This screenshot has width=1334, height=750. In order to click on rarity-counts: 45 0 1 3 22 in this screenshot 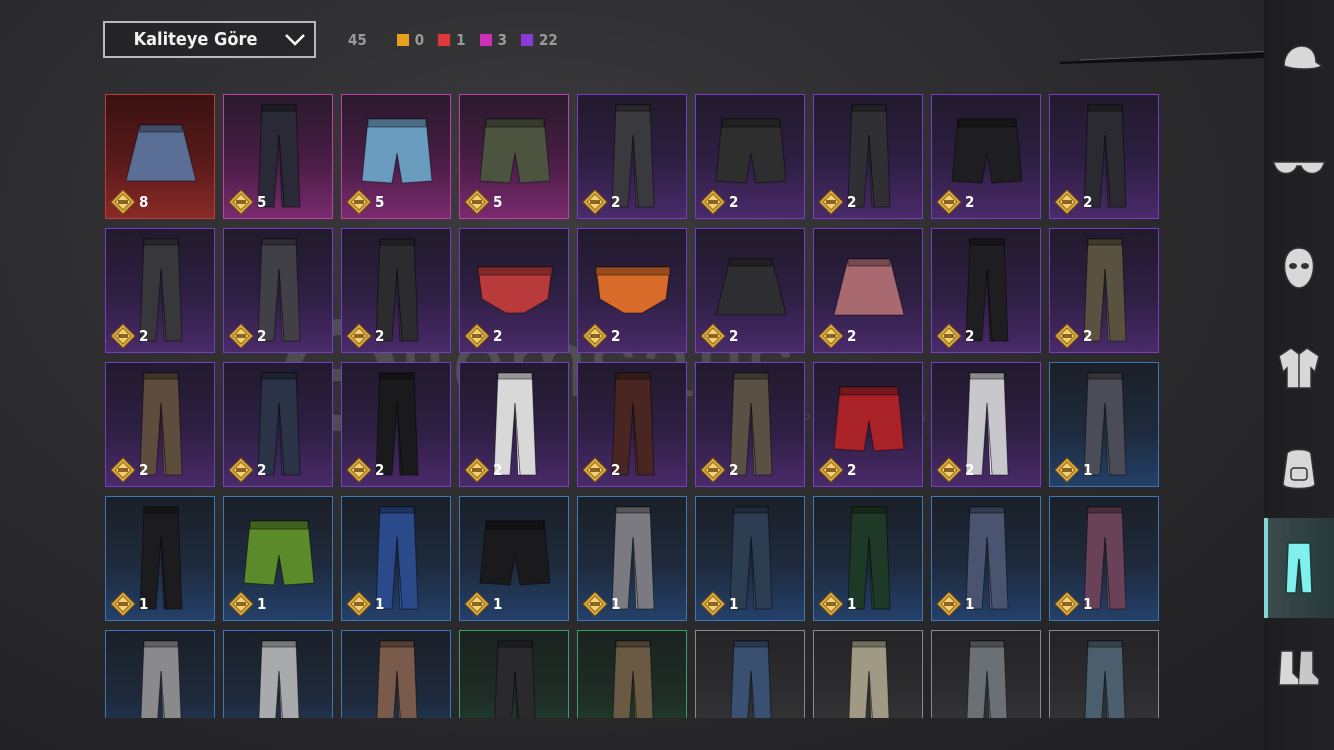, I will do `click(460, 40)`.